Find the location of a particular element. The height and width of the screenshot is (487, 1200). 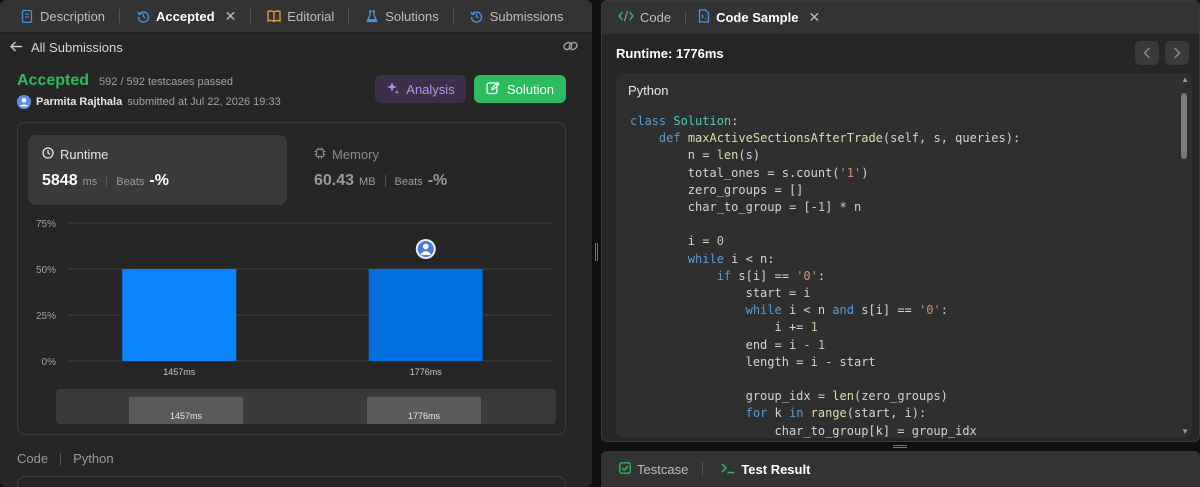

code-sample-language: Python is located at coordinates (648, 90).